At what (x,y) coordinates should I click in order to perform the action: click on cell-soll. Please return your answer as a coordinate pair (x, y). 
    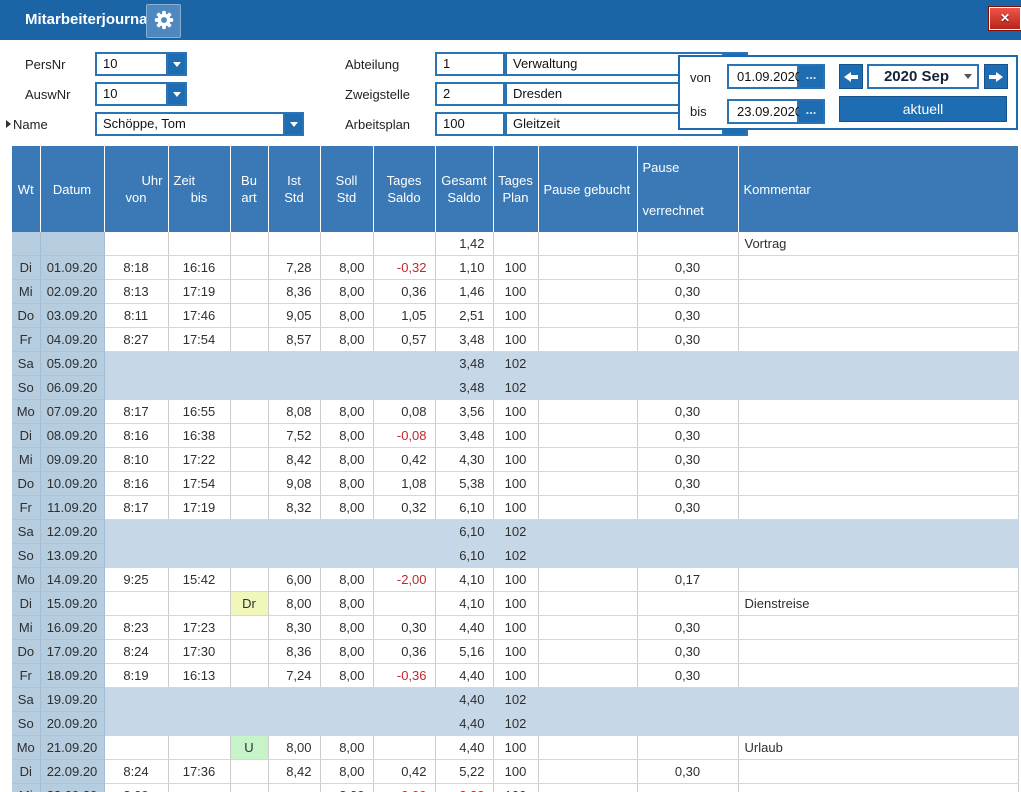
    Looking at the image, I should click on (347, 699).